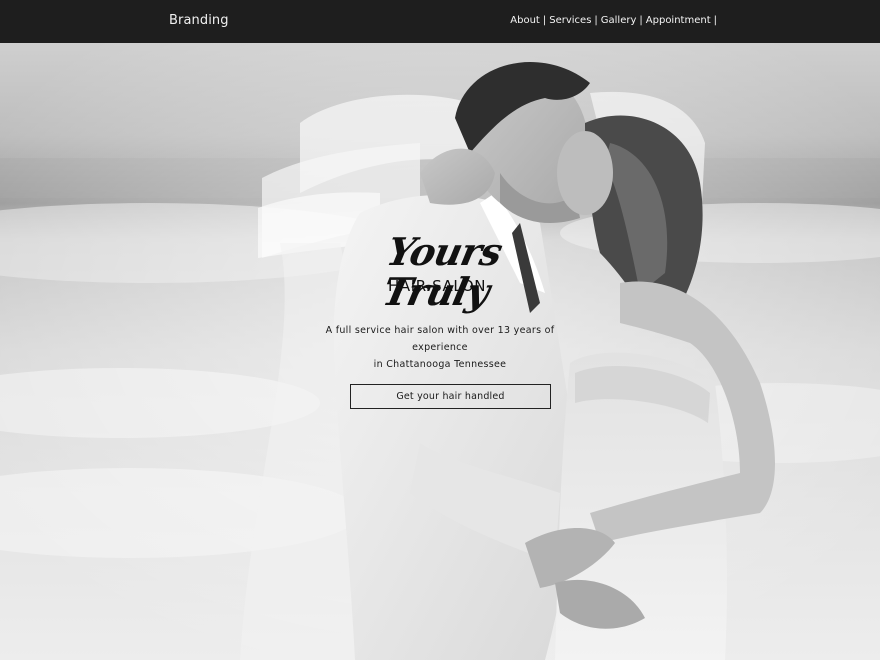 This screenshot has width=880, height=660. I want to click on get-your-hair-handled-button: Get your hair handled, so click(450, 396).